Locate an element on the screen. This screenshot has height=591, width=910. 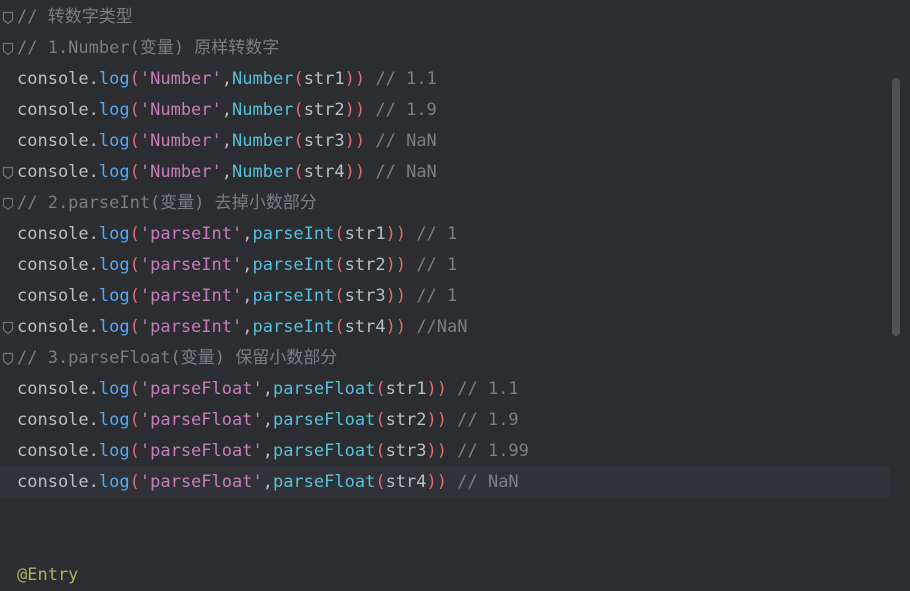
comment-text: // 3.parseFloat(变量) 保留小数部分 is located at coordinates (177, 358).